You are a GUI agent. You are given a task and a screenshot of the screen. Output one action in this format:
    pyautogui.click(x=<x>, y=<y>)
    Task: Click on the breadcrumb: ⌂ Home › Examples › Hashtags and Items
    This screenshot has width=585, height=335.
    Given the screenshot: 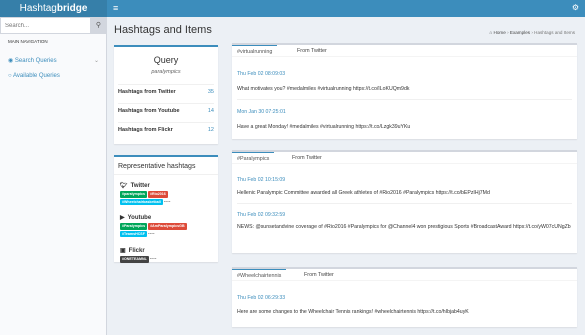 What is the action you would take?
    pyautogui.click(x=532, y=32)
    